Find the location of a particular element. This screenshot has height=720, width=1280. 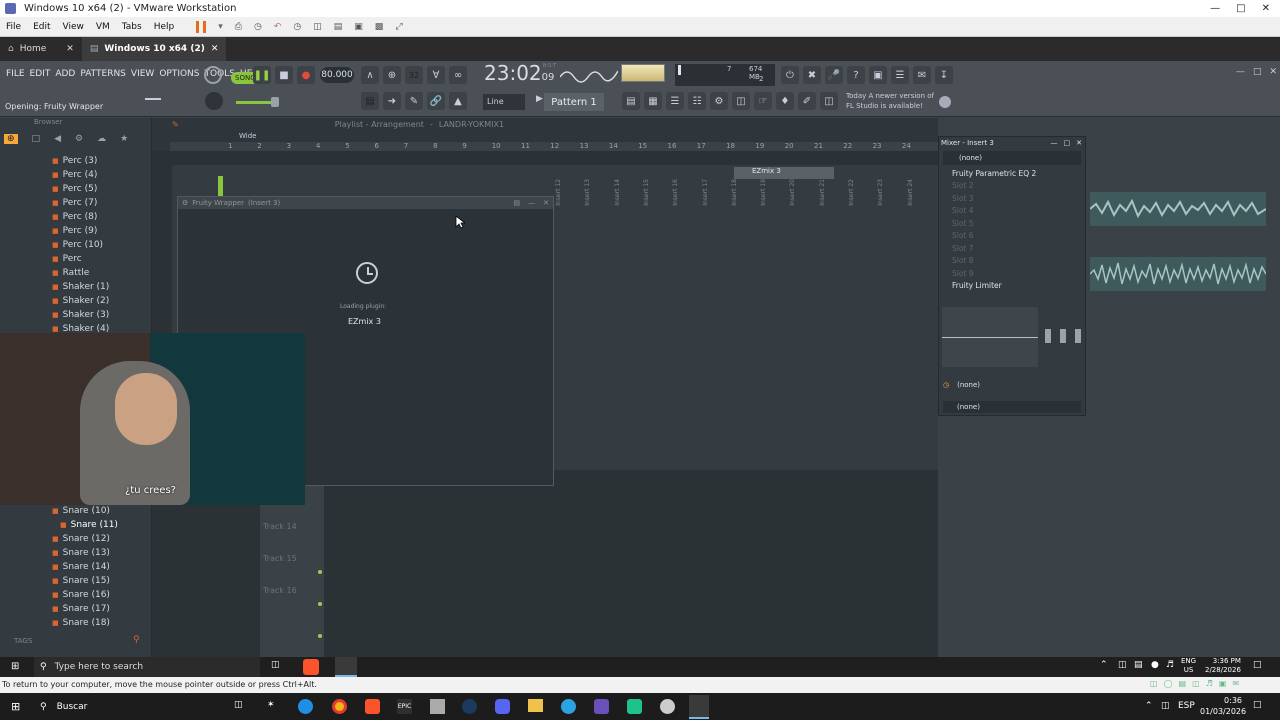

tempo-field: 80.000 is located at coordinates (337, 75).